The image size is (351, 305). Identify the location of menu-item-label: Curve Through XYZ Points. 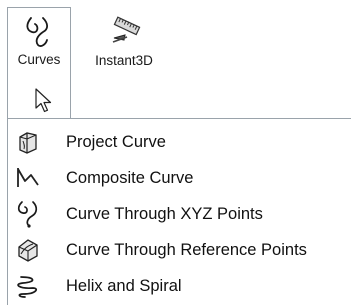
(164, 213).